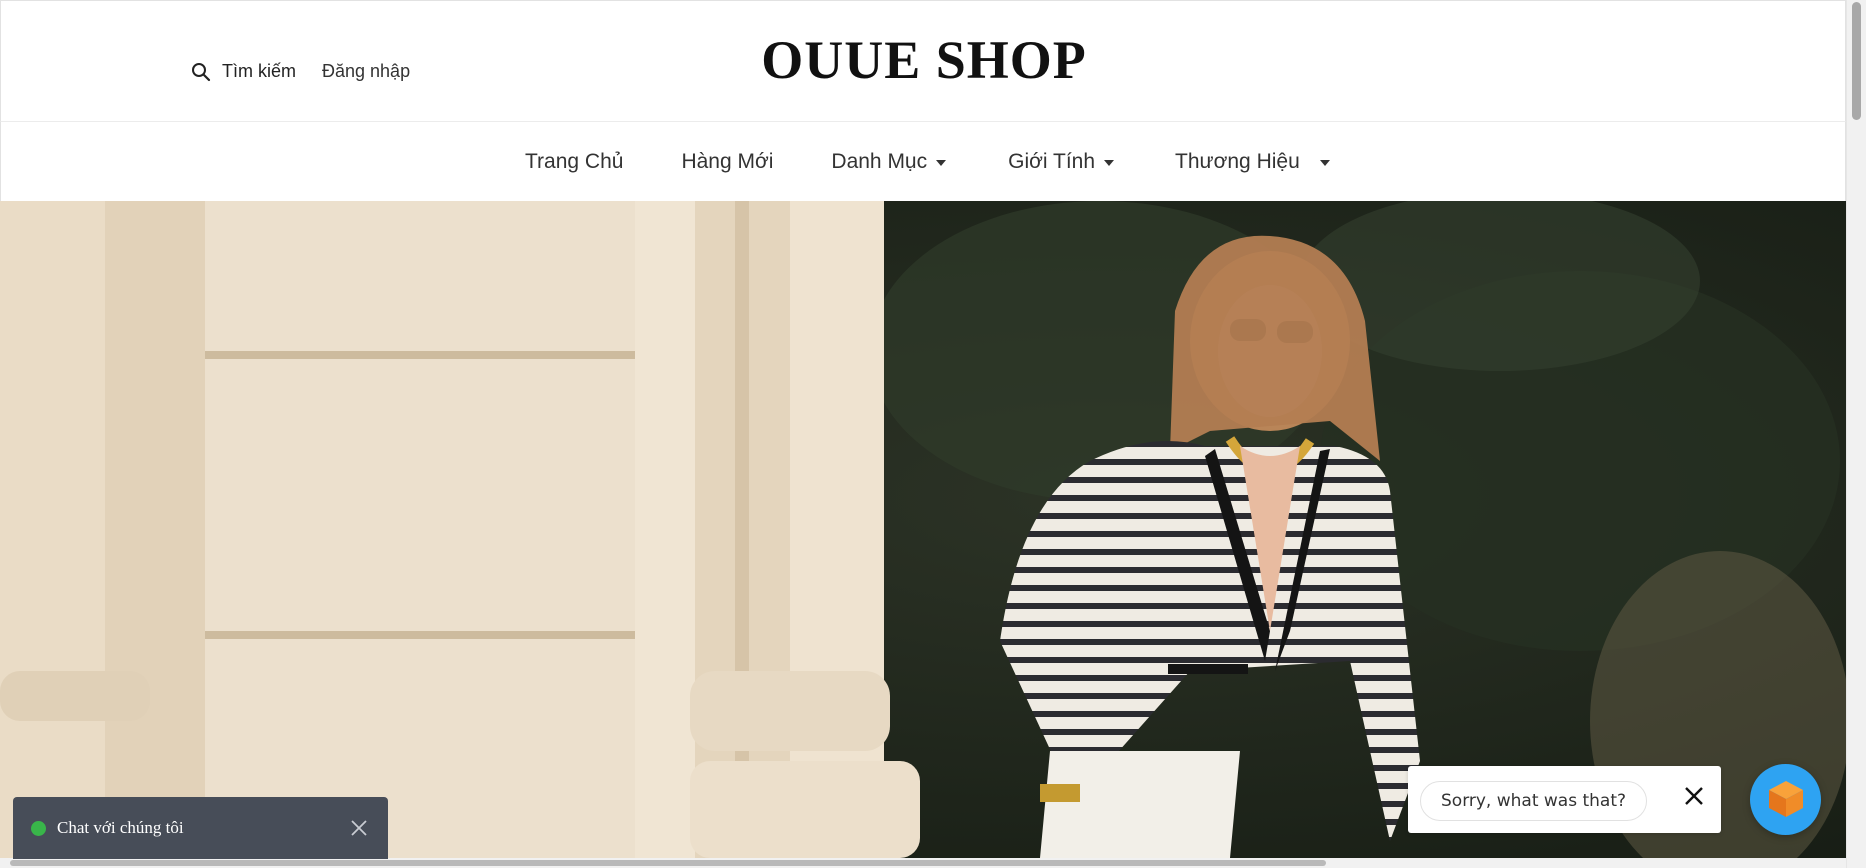 The width and height of the screenshot is (1866, 868). I want to click on nav-item-label: Hàng Mới, so click(727, 161).